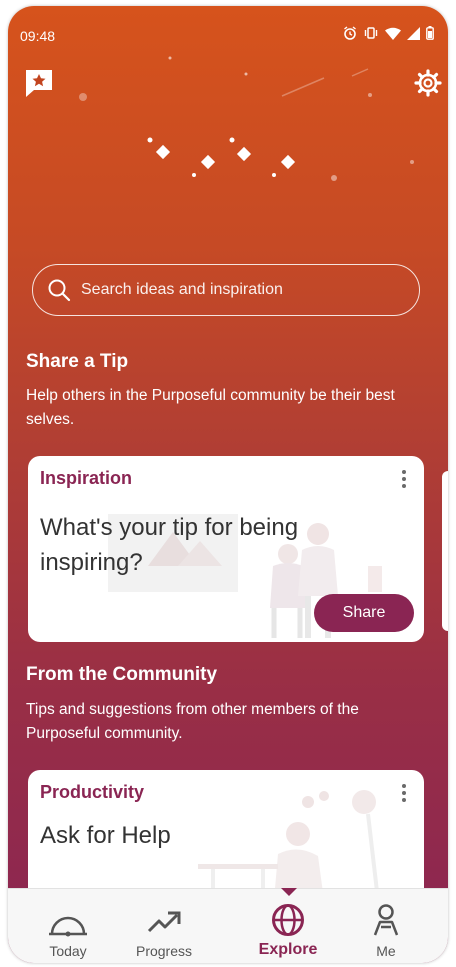 This screenshot has height=967, width=456. I want to click on card-category: Inspiration, so click(86, 478).